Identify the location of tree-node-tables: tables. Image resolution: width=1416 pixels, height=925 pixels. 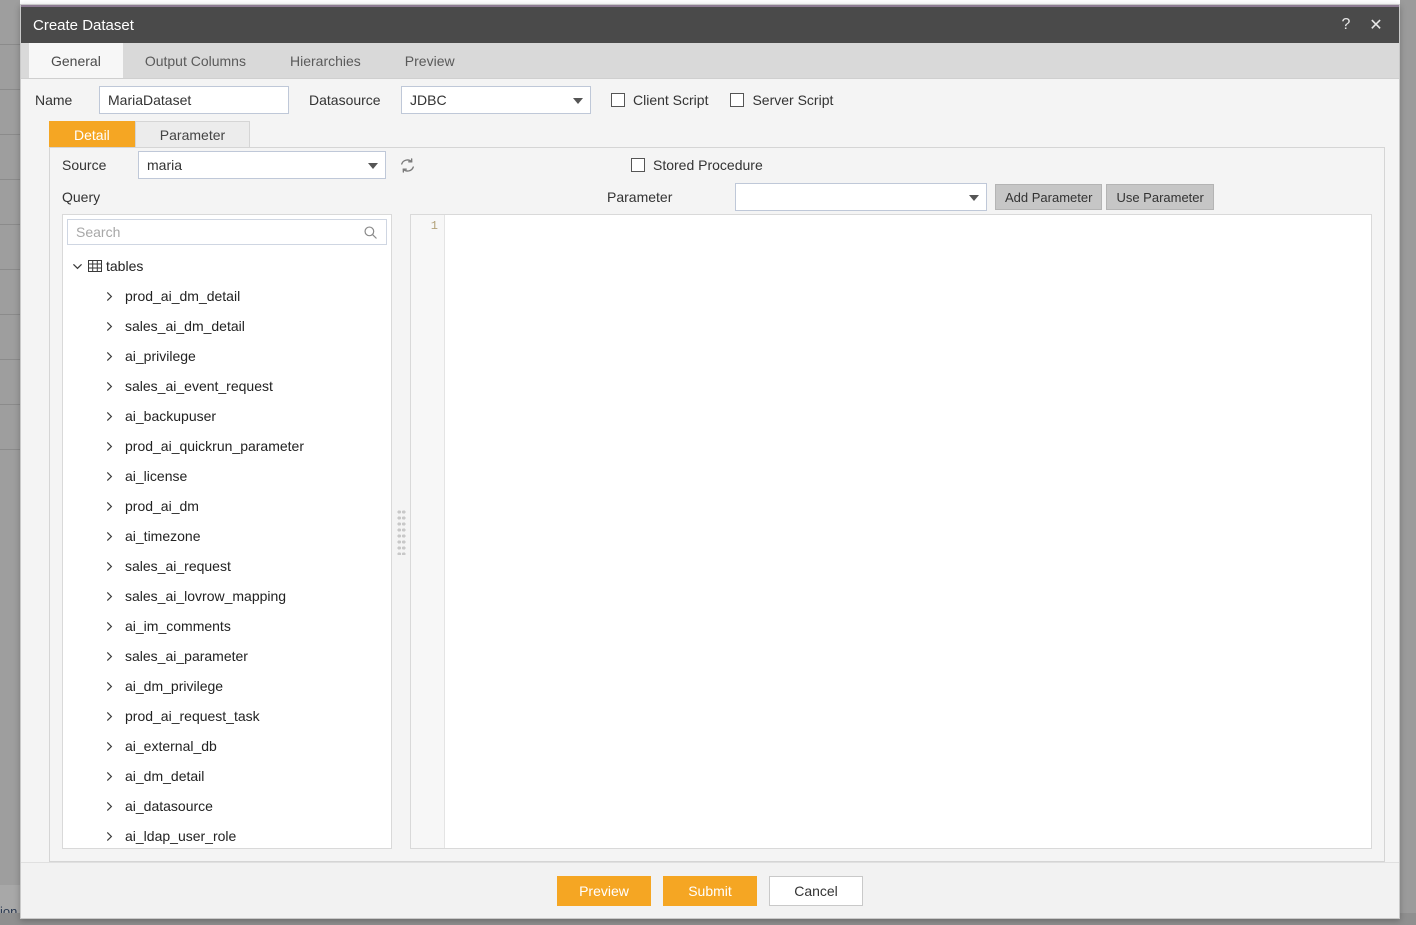
(227, 266).